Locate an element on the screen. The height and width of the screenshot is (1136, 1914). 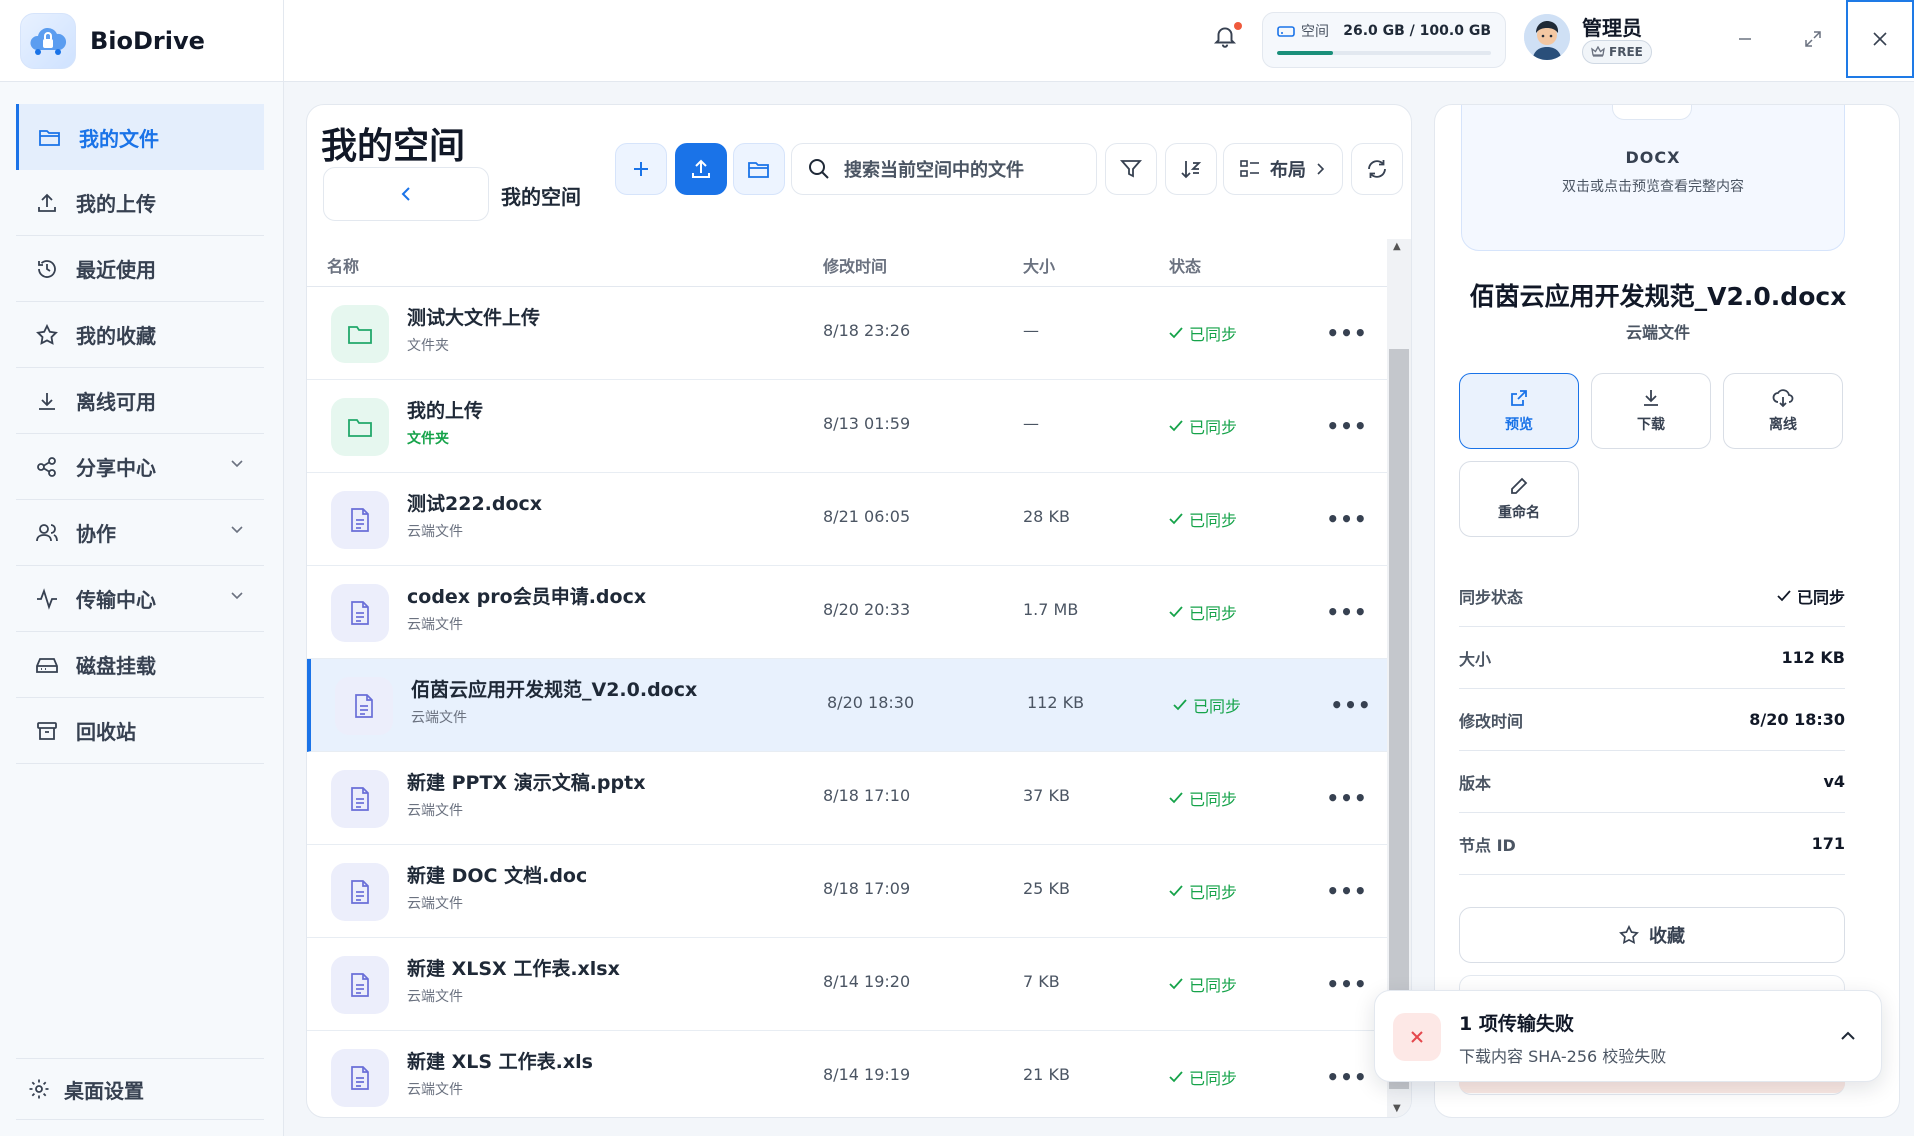
column-modified: 修改时间 is located at coordinates (855, 265).